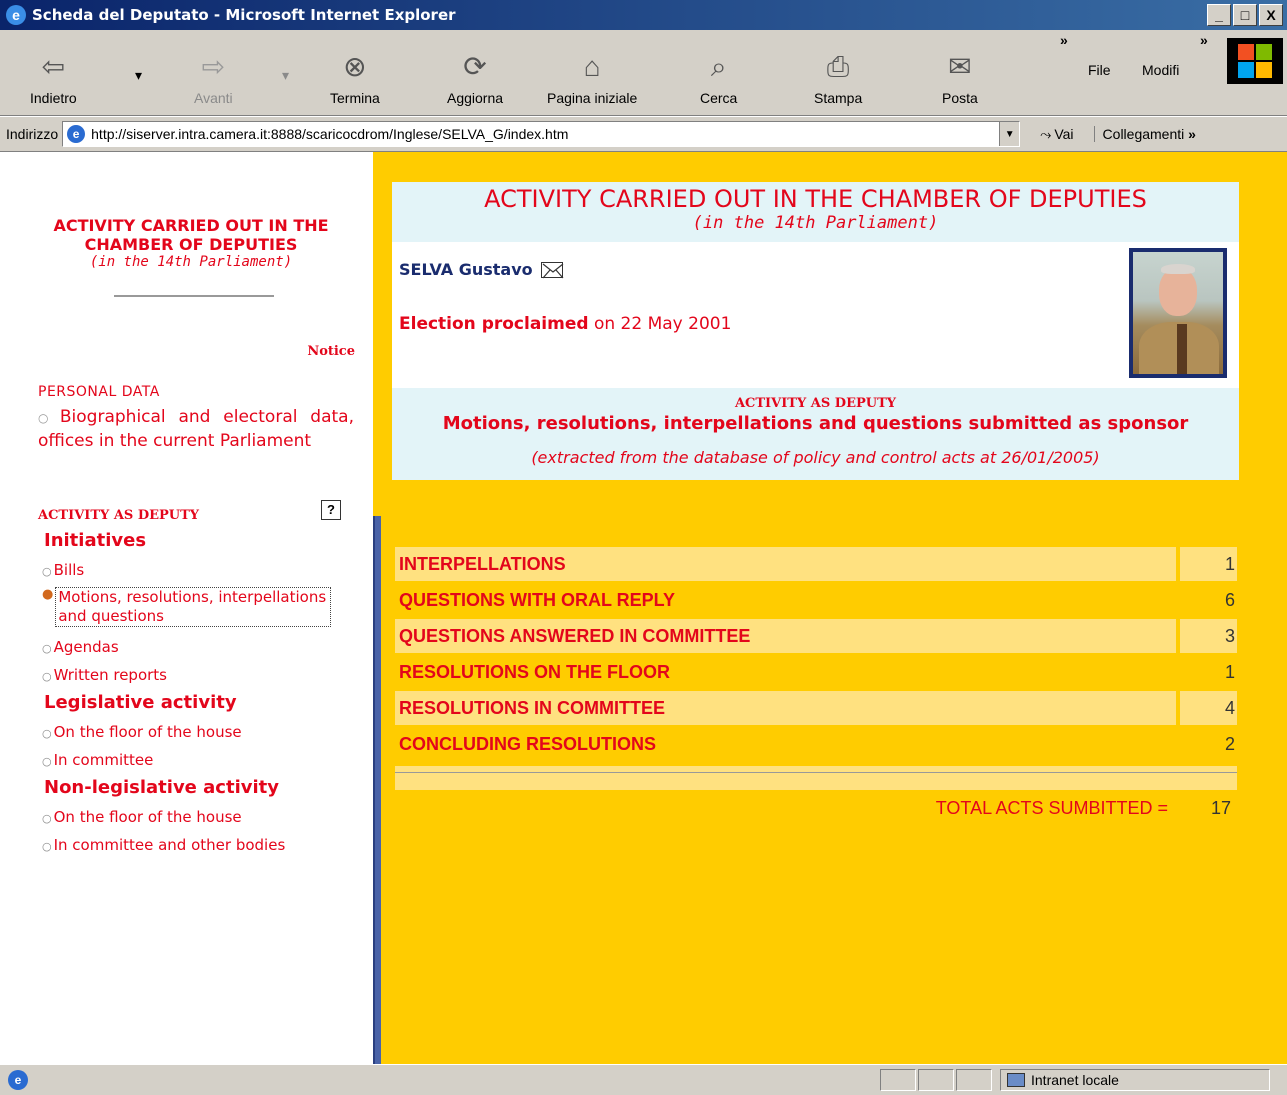 The image size is (1287, 1095). What do you see at coordinates (785, 564) in the screenshot?
I see `act-type-link: INTERPELLATIONS` at bounding box center [785, 564].